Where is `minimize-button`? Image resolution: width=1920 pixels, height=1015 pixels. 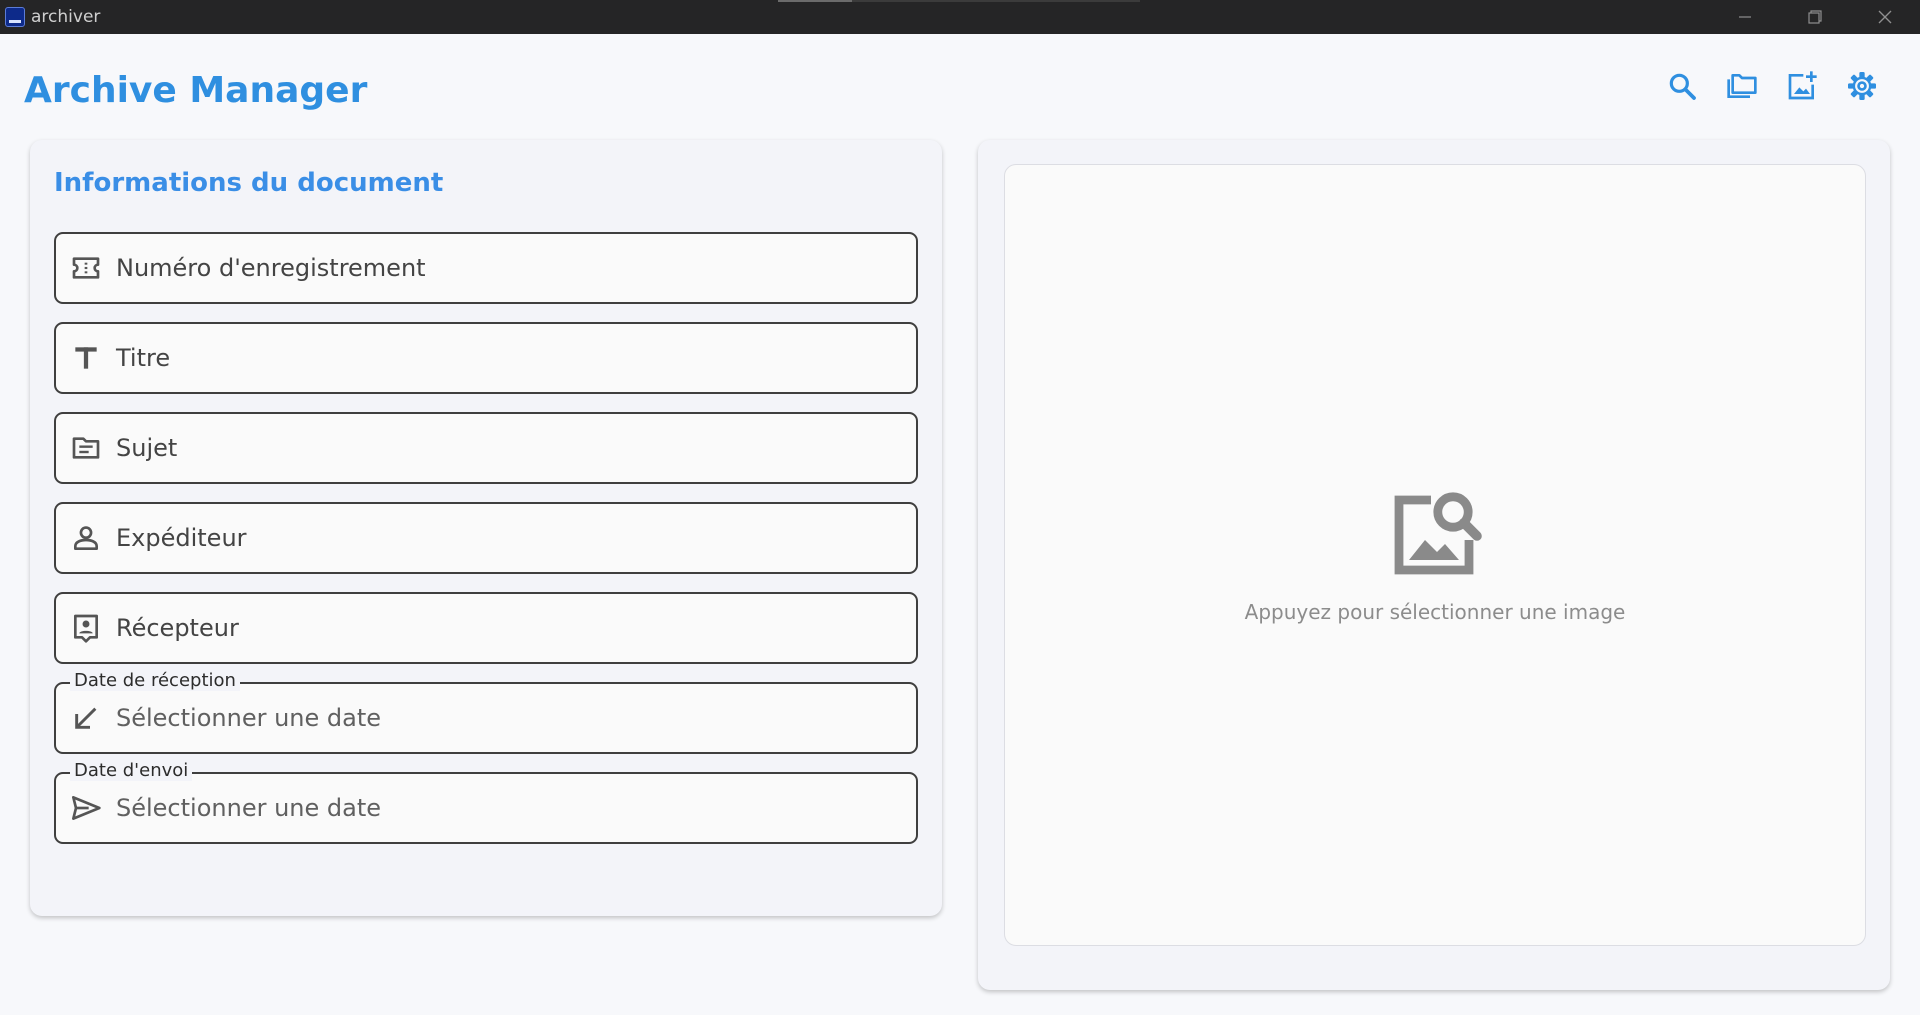
minimize-button is located at coordinates (1745, 17).